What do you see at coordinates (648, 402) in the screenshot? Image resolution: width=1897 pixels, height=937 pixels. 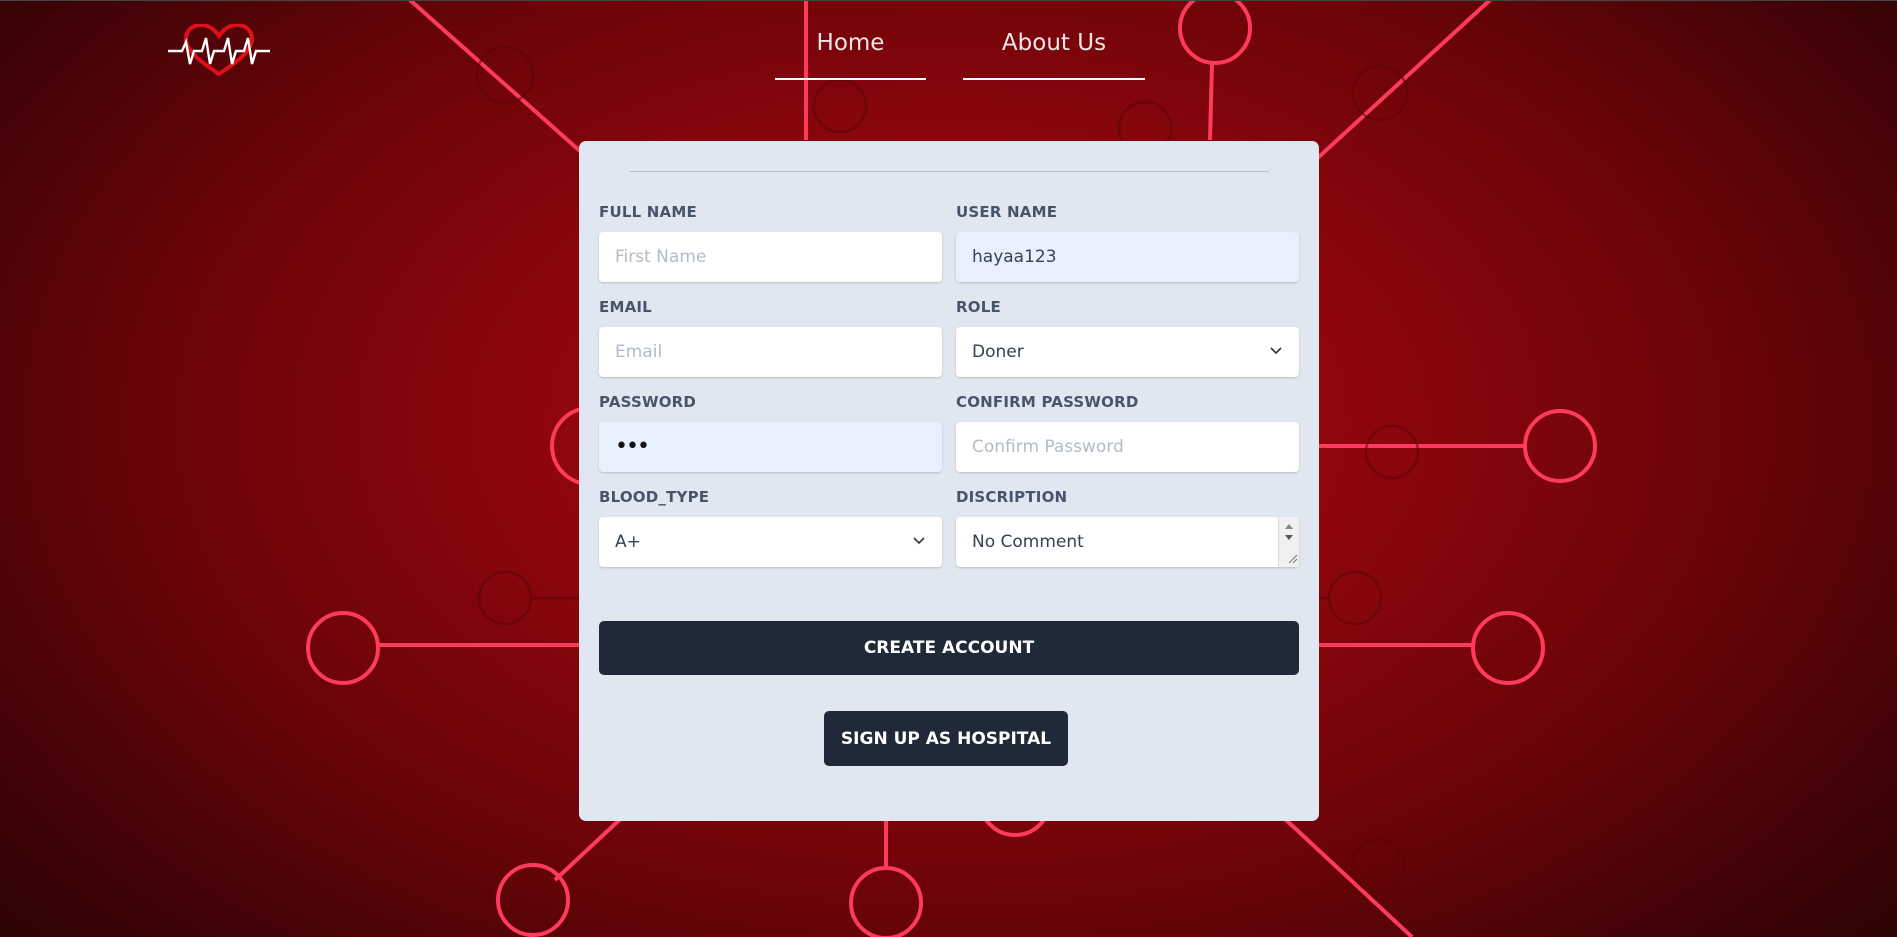 I see `password-label: PASSWORD` at bounding box center [648, 402].